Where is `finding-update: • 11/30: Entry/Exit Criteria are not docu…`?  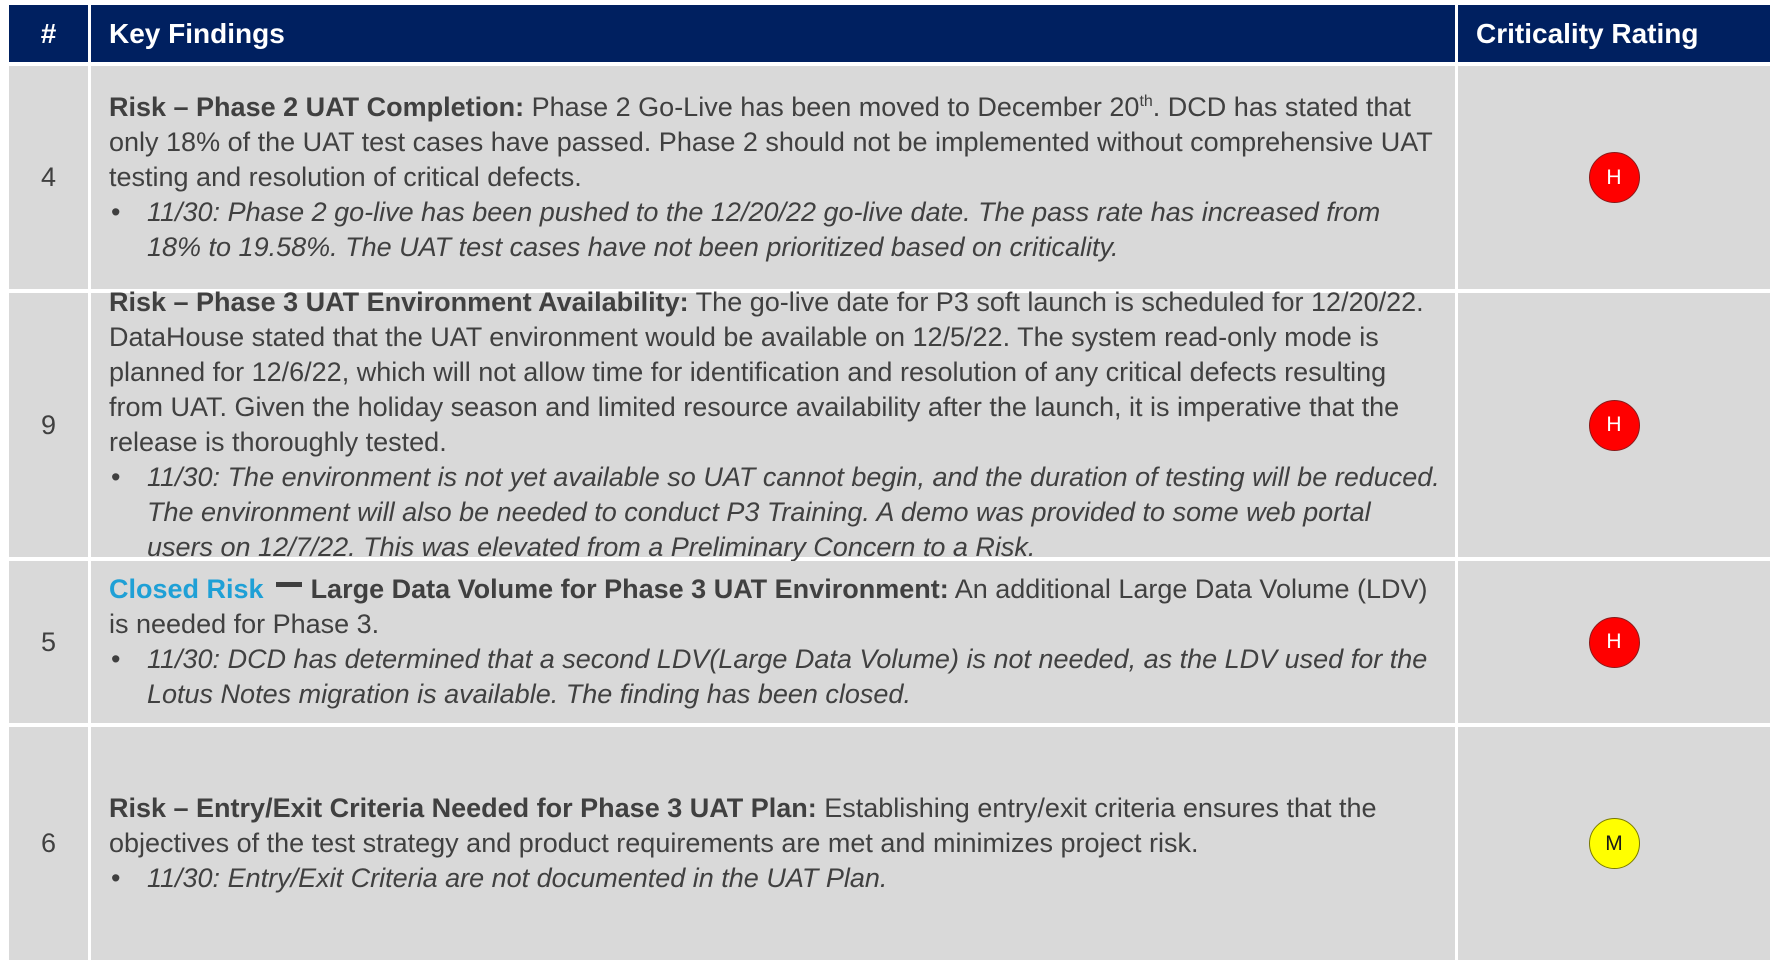
finding-update: • 11/30: Entry/Exit Criteria are not docu… is located at coordinates (775, 878).